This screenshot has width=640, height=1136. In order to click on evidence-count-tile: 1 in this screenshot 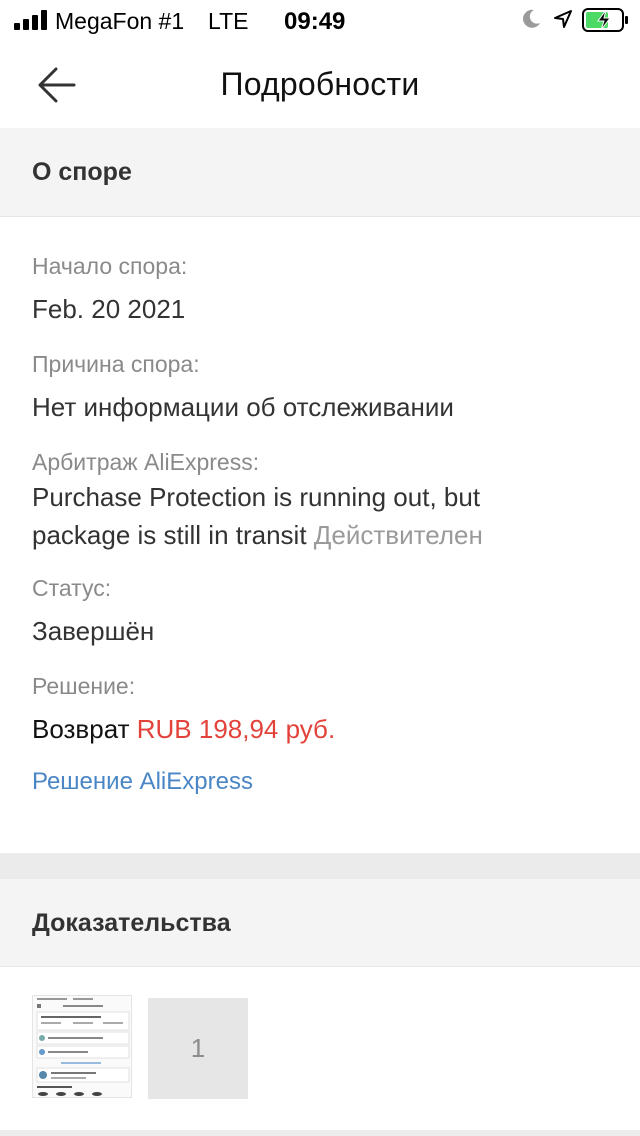, I will do `click(198, 1048)`.